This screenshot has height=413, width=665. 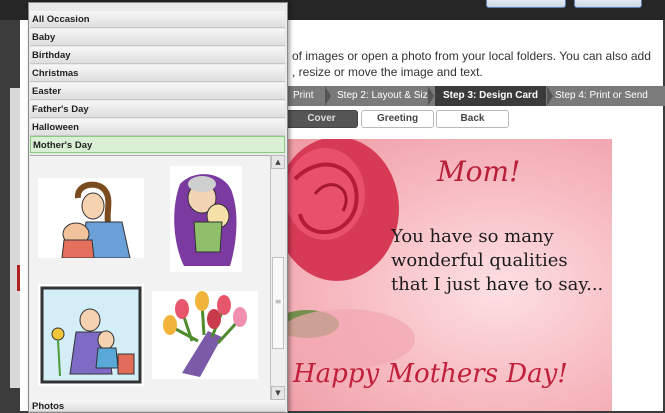 I want to click on scrollbar-thumb: ≡, so click(x=278, y=303).